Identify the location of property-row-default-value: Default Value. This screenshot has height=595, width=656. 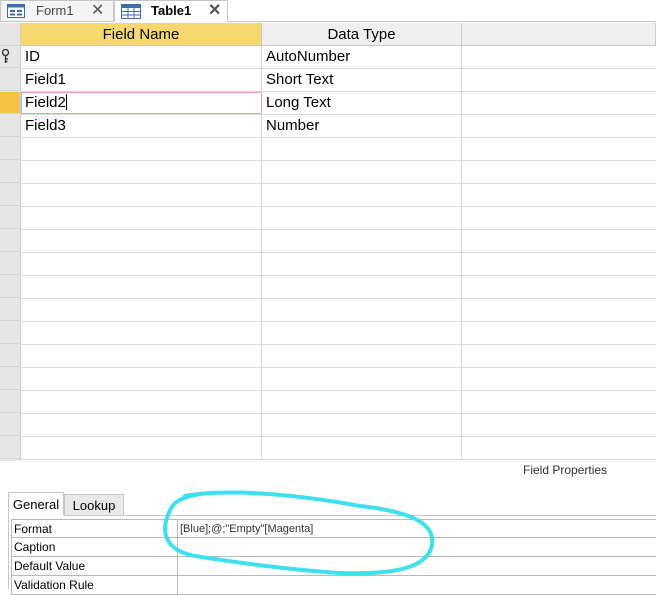
(333, 566).